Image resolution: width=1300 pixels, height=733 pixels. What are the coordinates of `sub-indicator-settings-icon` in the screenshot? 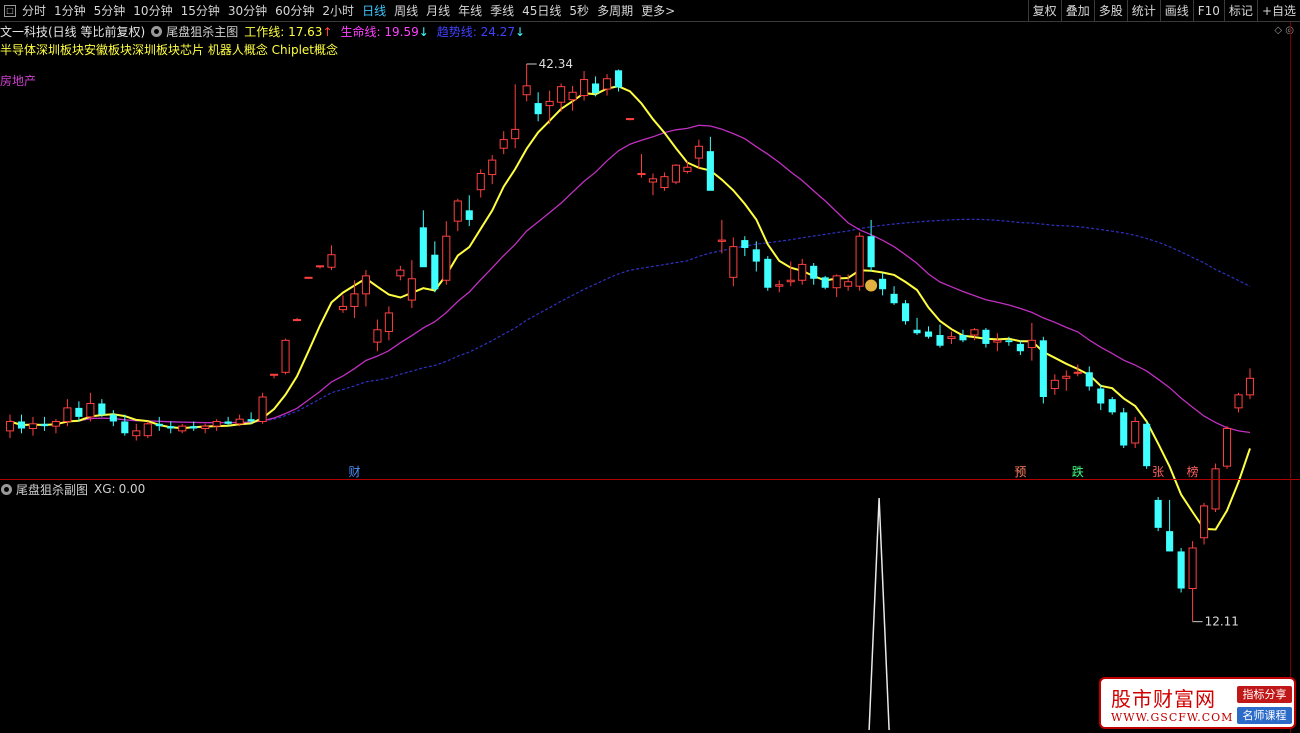 It's located at (6, 489).